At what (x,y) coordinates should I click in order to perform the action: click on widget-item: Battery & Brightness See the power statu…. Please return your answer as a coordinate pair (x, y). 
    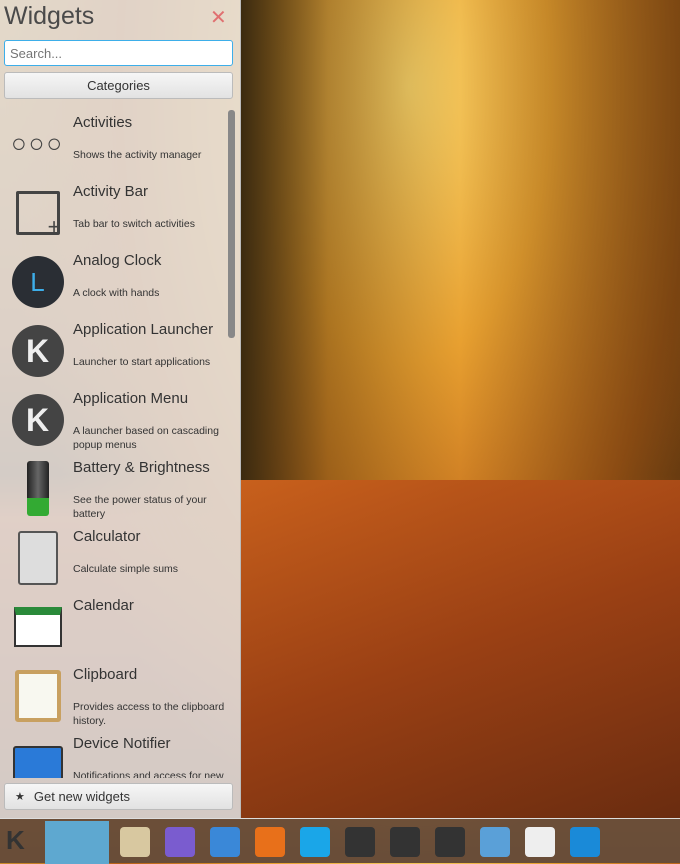
    Looking at the image, I should click on (114, 487).